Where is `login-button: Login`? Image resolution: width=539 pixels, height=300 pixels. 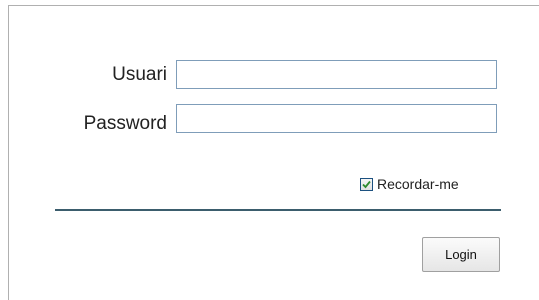
login-button: Login is located at coordinates (461, 254).